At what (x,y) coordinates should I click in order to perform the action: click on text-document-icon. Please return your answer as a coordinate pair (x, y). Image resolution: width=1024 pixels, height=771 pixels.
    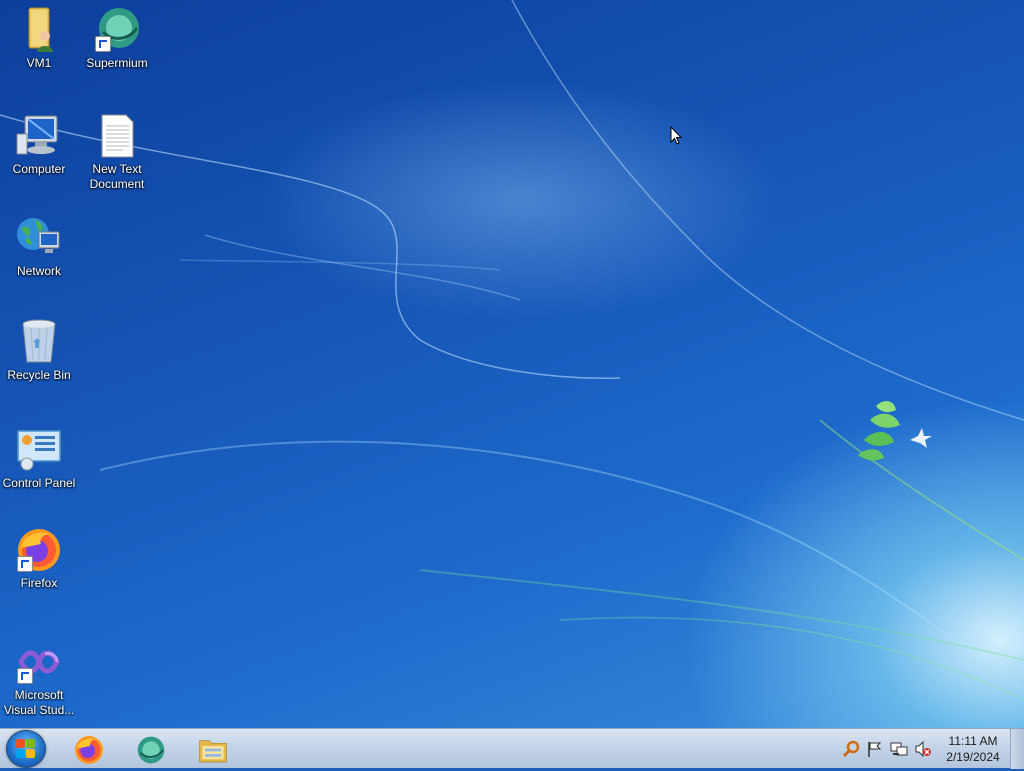
    Looking at the image, I should click on (117, 136).